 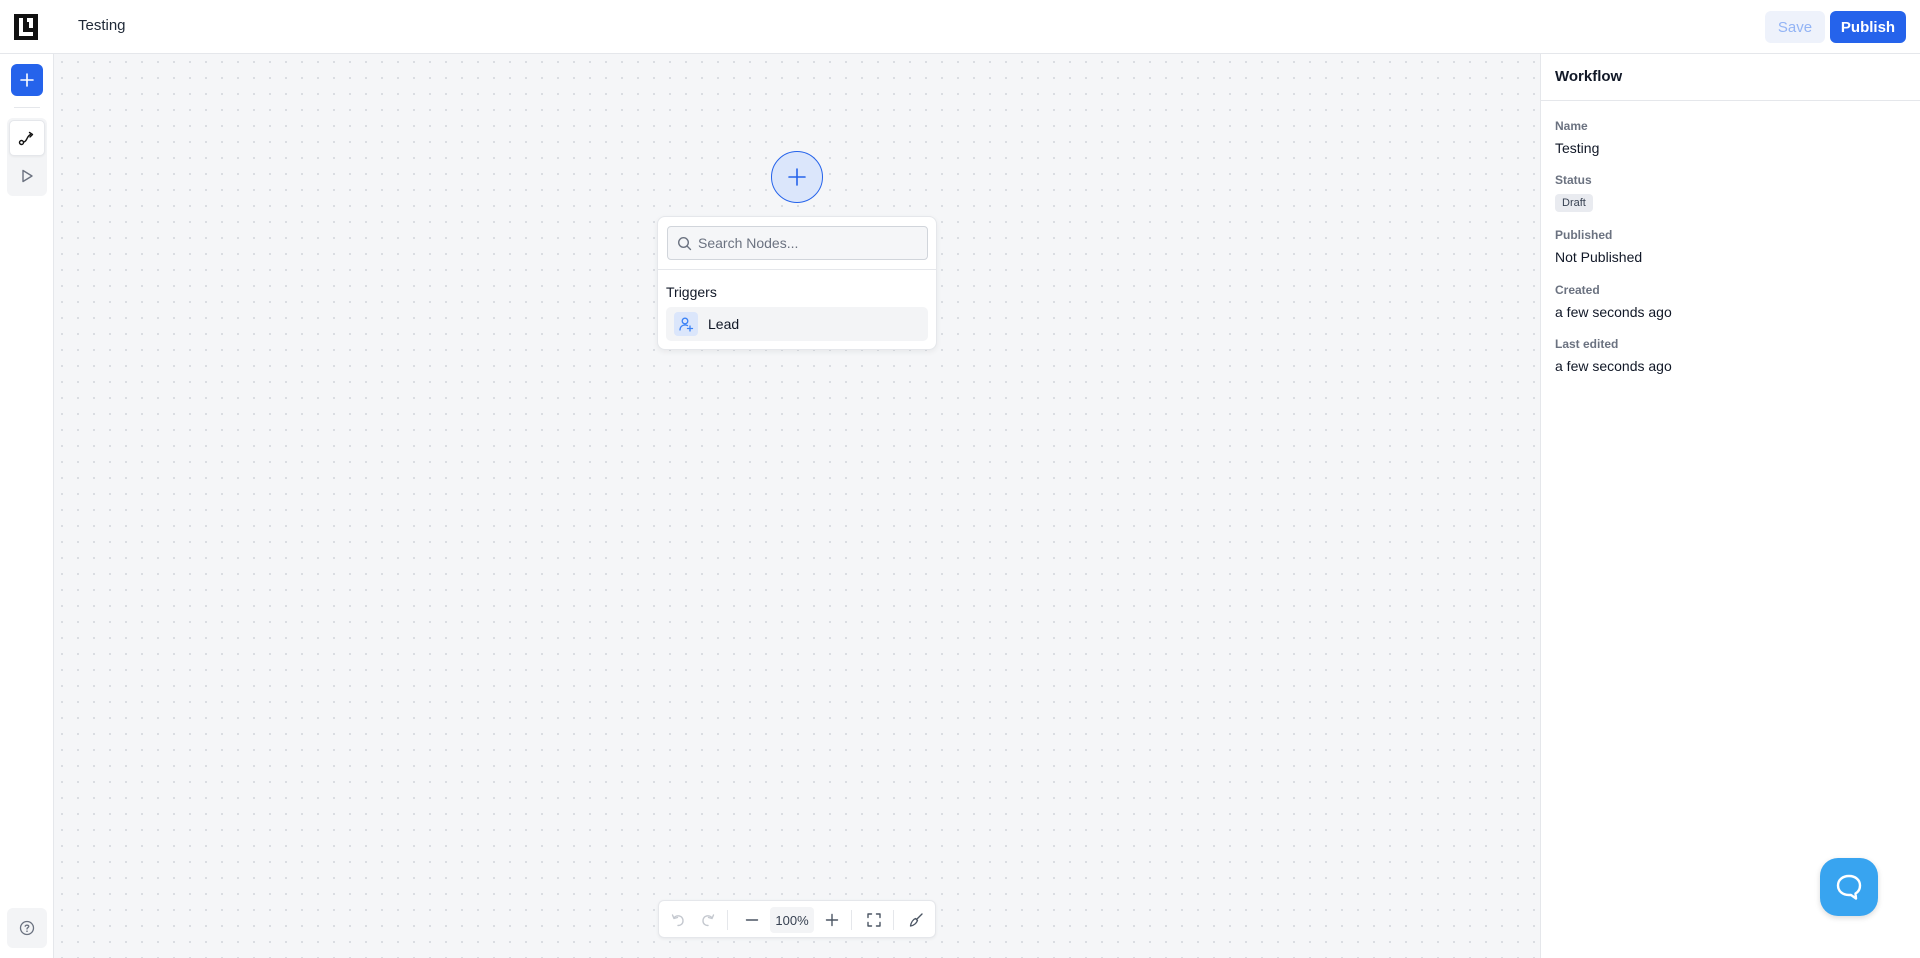 What do you see at coordinates (26, 27) in the screenshot?
I see `brand-logo-icon` at bounding box center [26, 27].